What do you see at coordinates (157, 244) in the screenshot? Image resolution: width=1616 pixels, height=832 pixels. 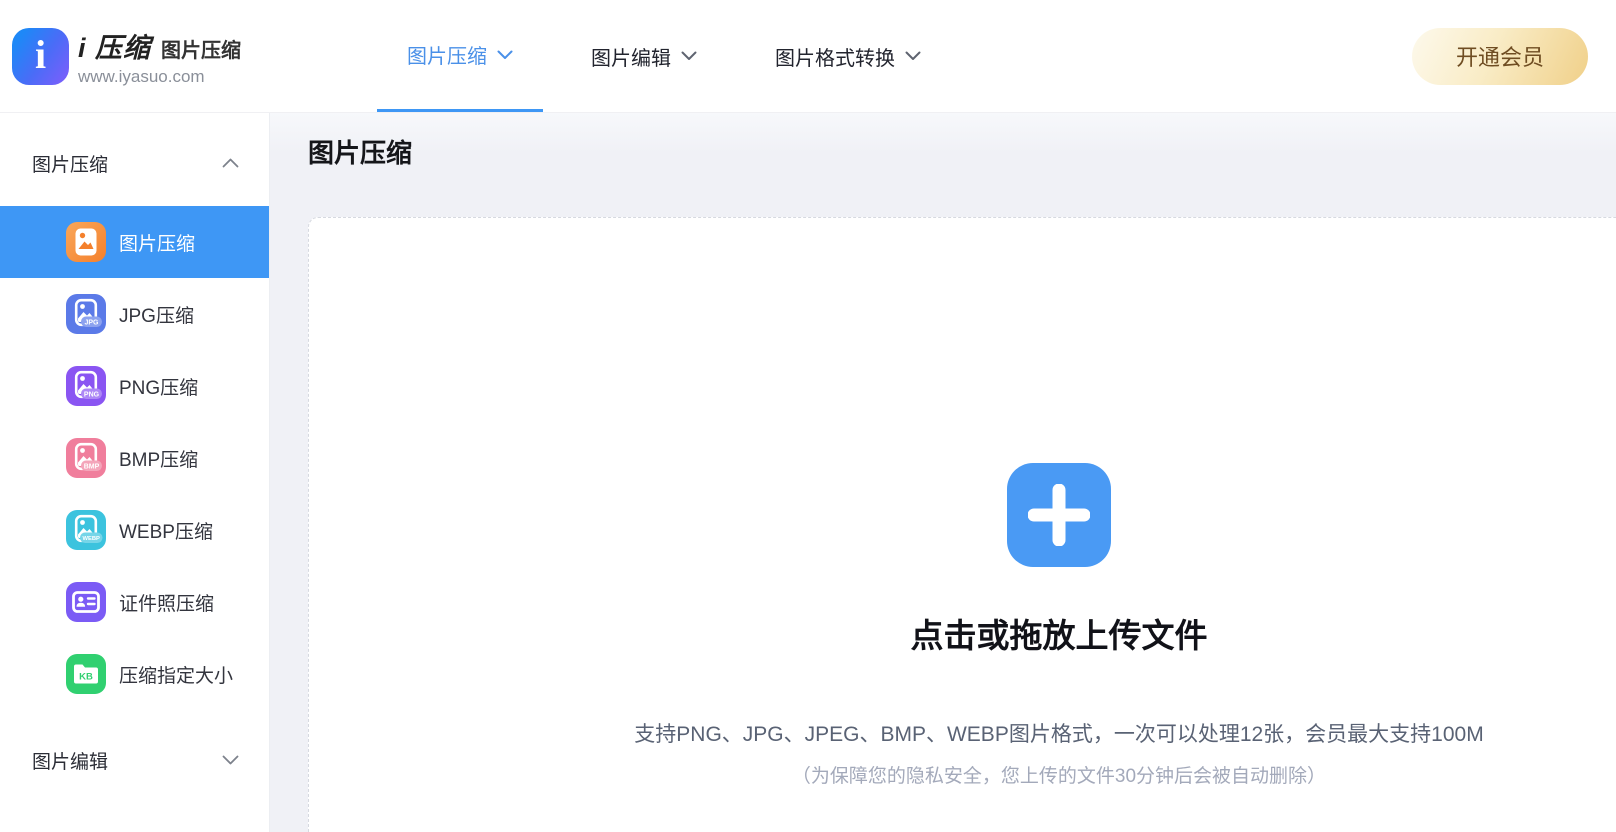 I see `sidebar-item-label: 图片压缩` at bounding box center [157, 244].